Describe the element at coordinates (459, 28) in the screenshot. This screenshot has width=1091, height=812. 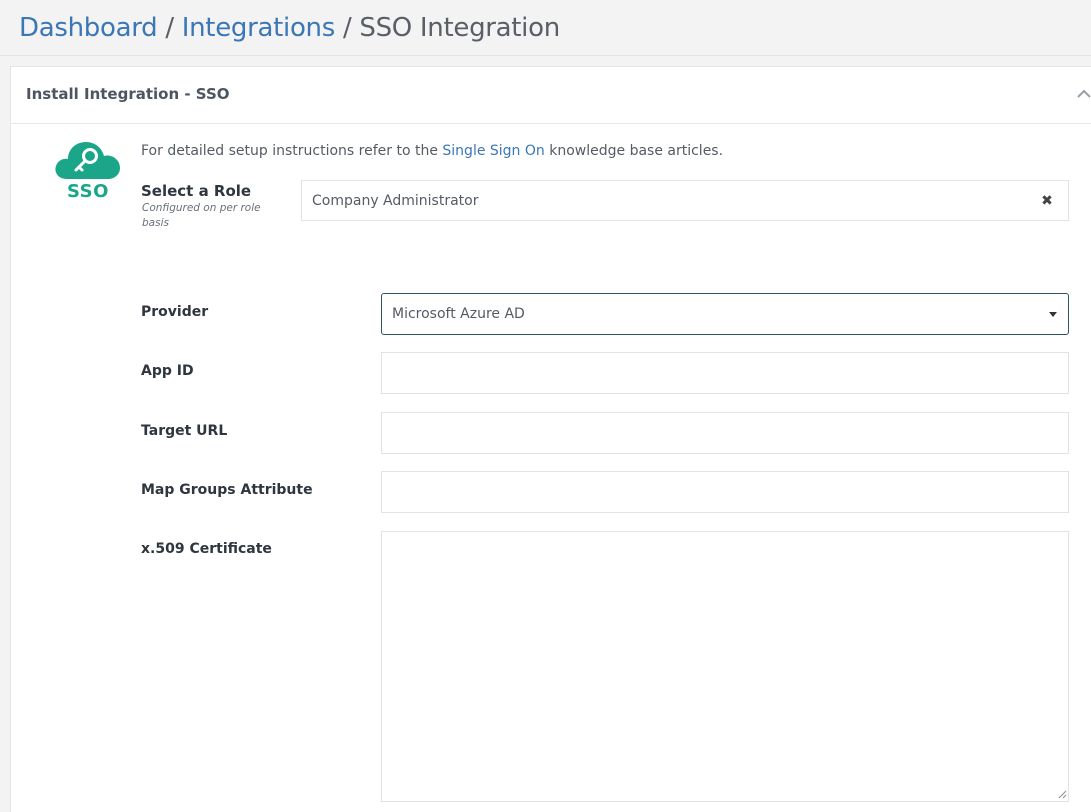
I see `breadcrumb-current: SSO Integration` at that location.